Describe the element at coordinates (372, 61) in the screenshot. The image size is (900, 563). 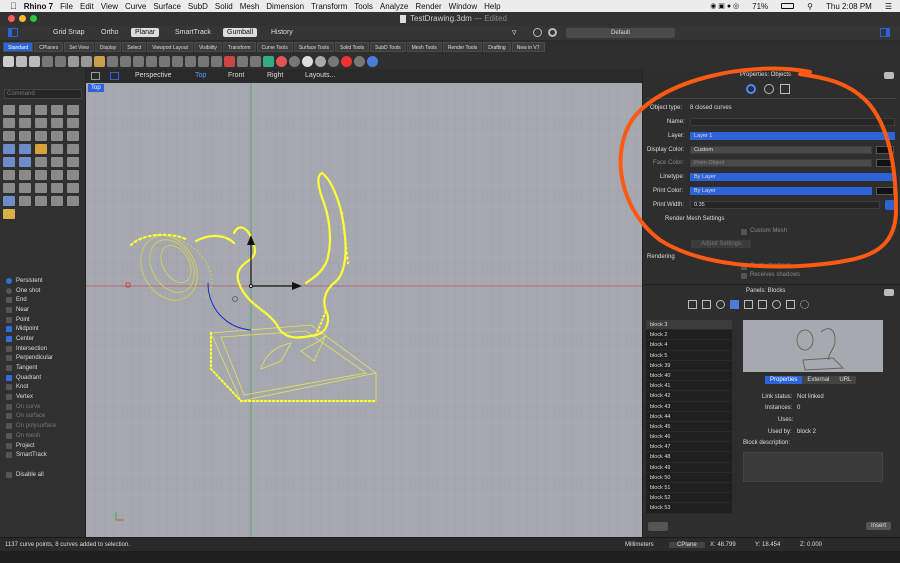
I see `help-icon` at that location.